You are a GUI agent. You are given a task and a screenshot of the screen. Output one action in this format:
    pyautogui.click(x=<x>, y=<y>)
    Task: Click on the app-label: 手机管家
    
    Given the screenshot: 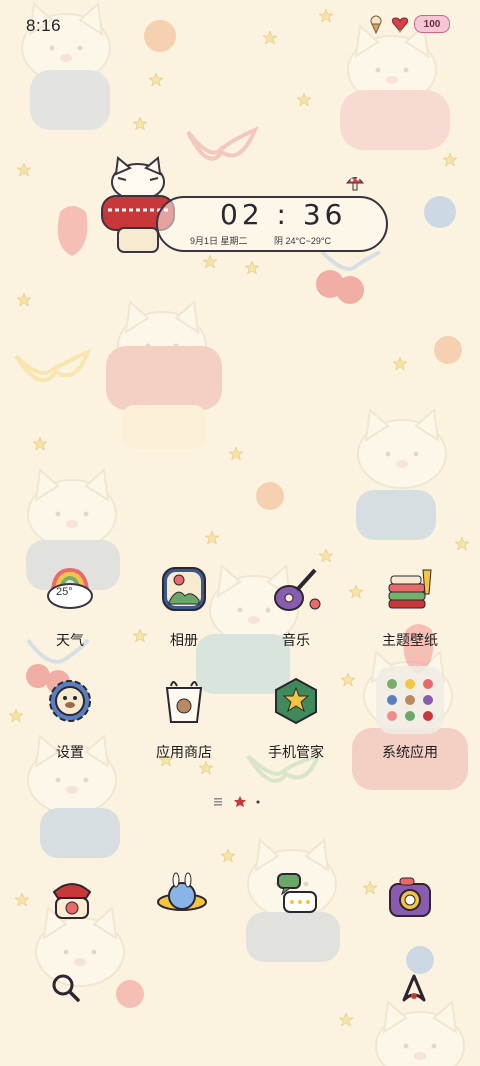 What is the action you would take?
    pyautogui.click(x=296, y=752)
    